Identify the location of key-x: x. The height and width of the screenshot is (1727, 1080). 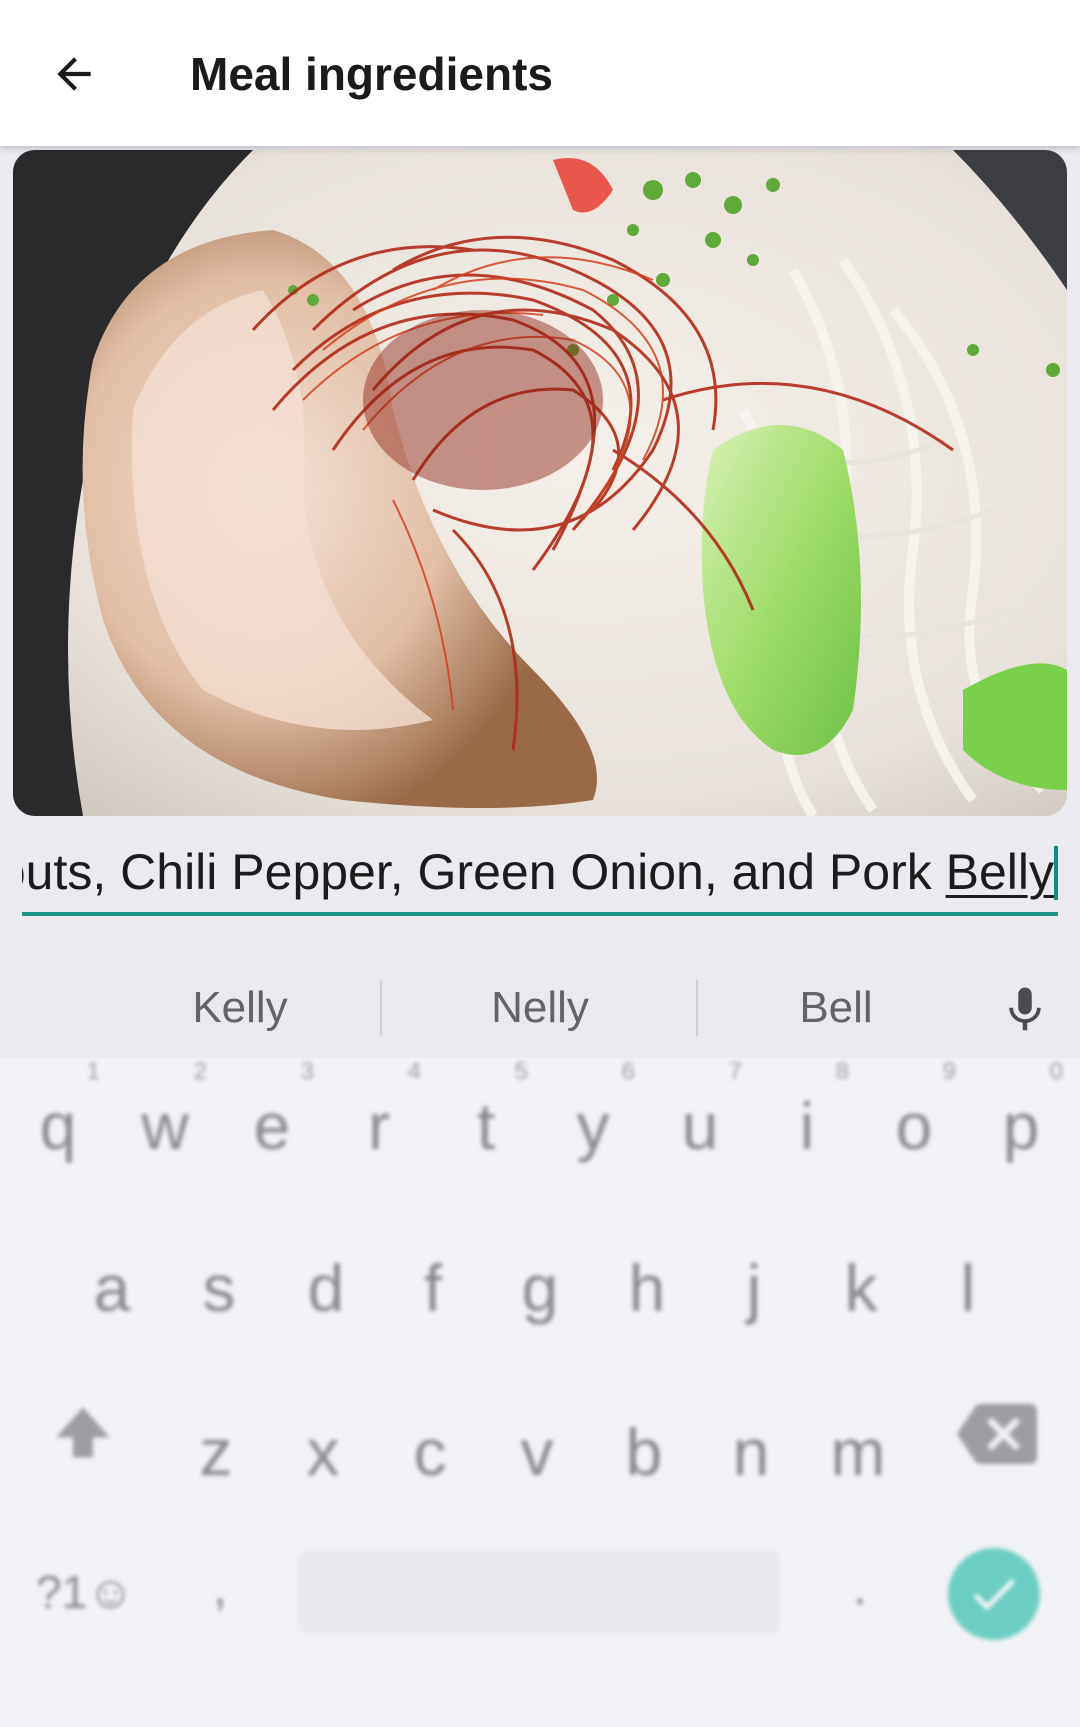
(323, 1449).